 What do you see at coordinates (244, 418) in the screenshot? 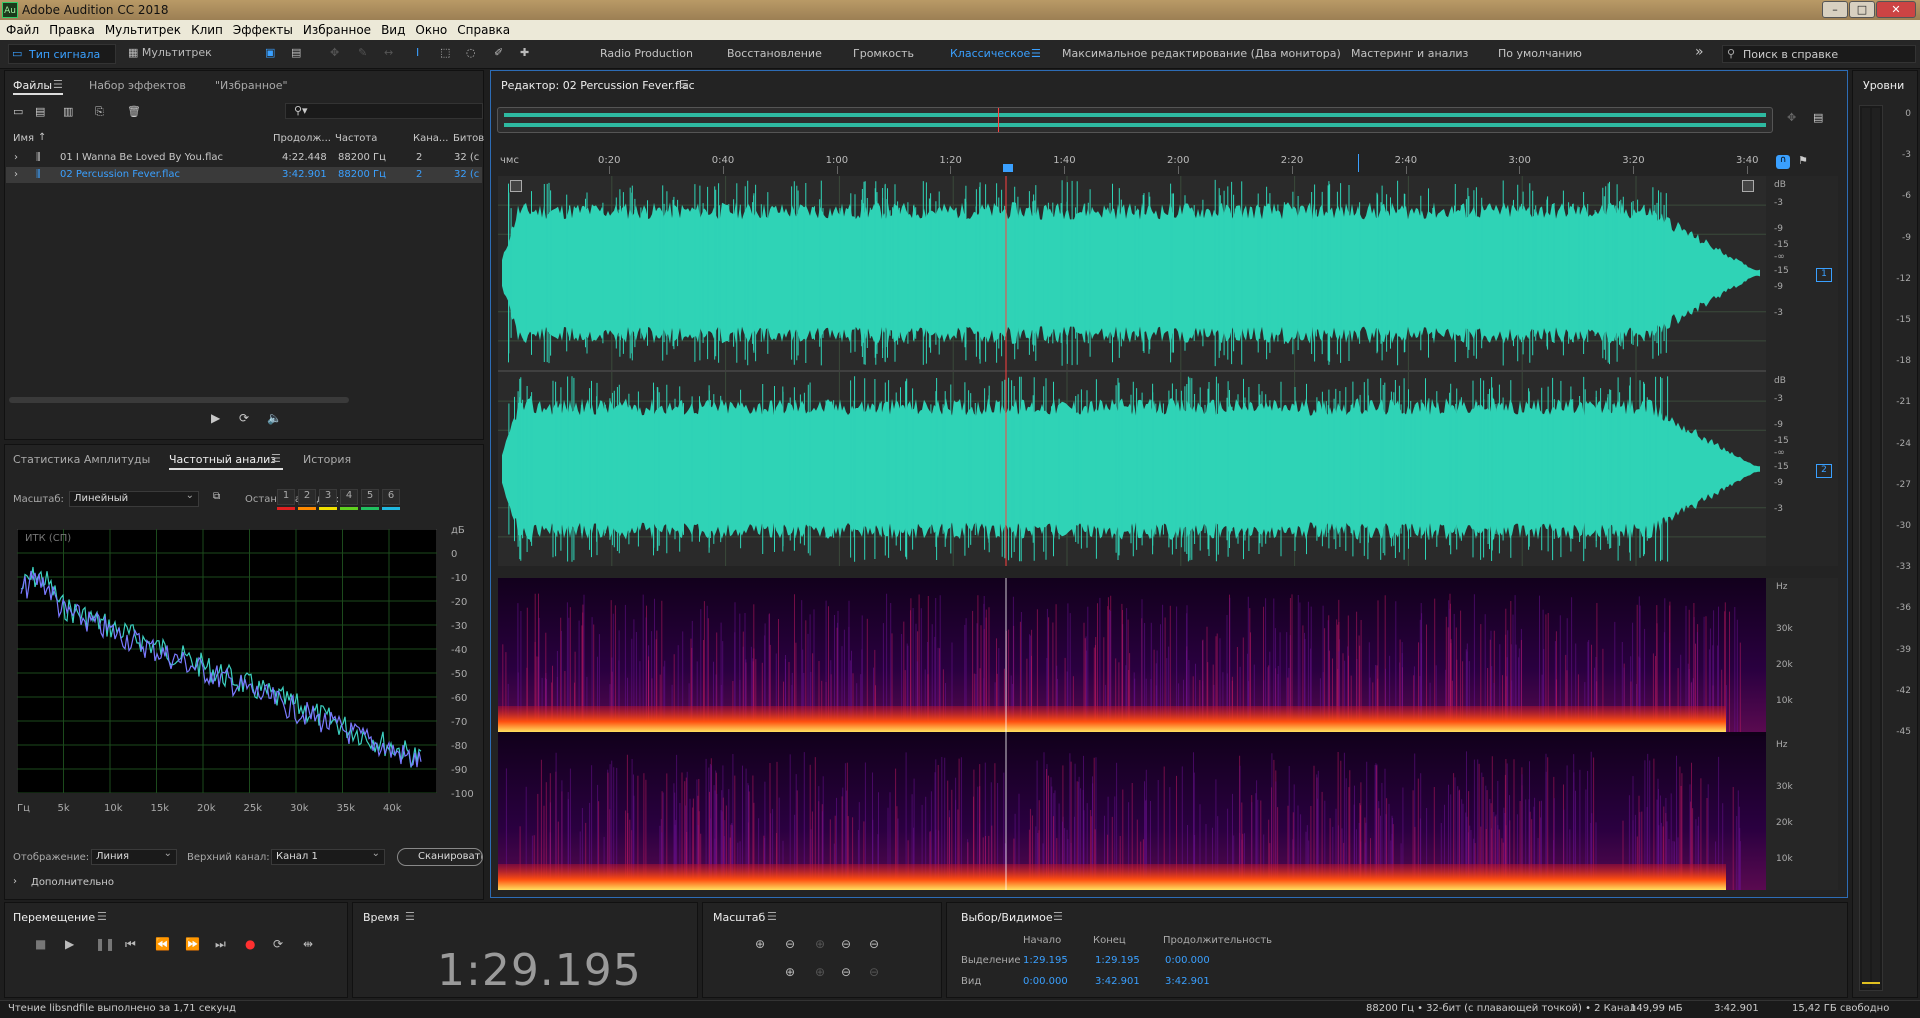
I see `preview-loop-icon: ⟳` at bounding box center [244, 418].